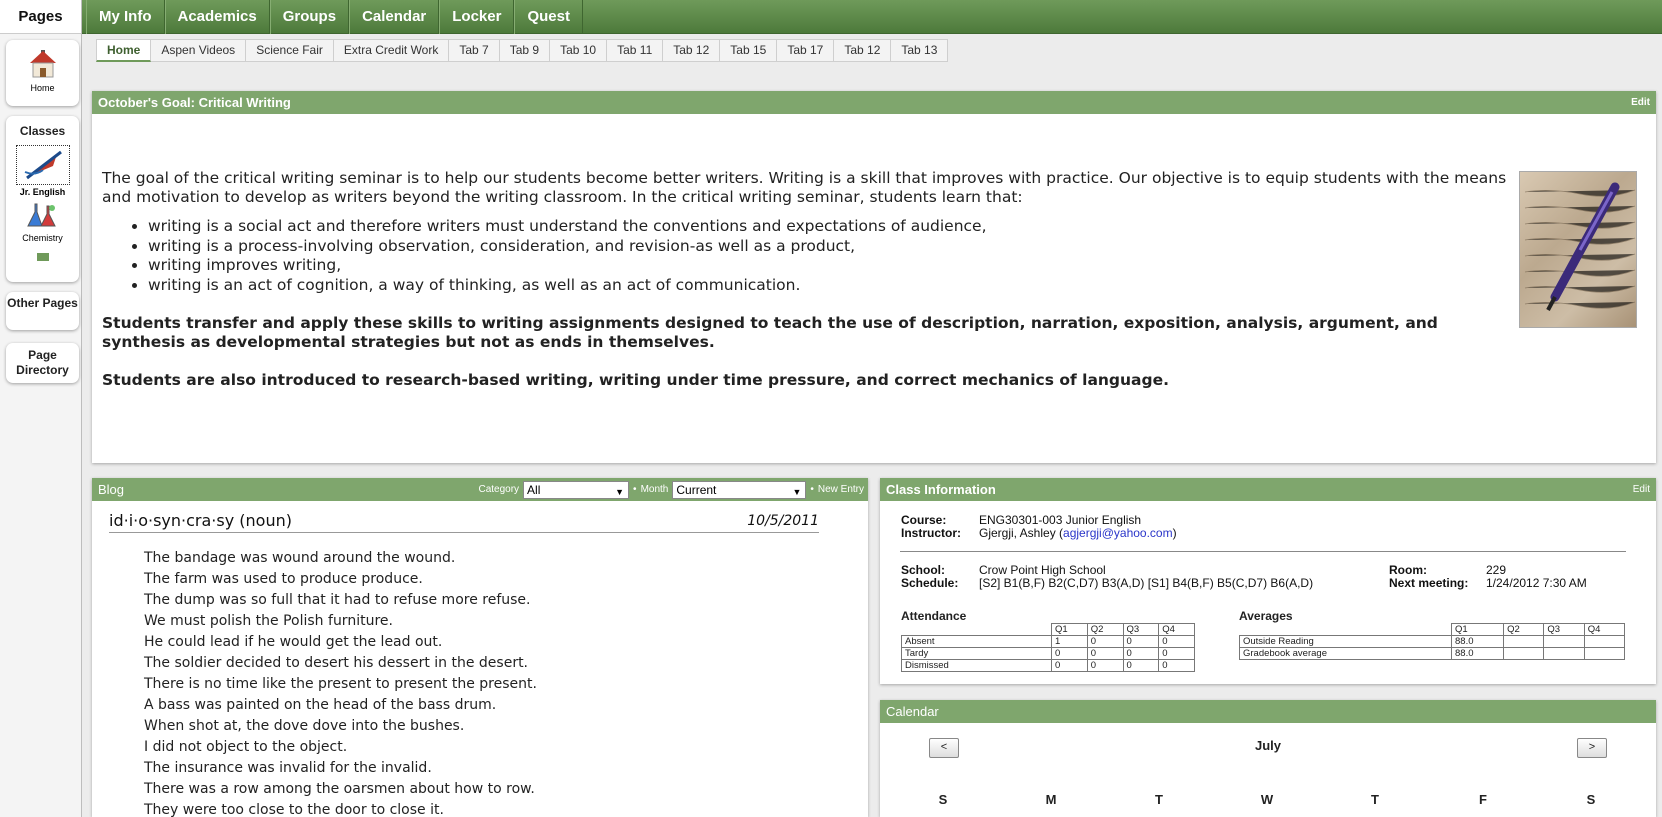 The width and height of the screenshot is (1662, 817). I want to click on flask-icon, so click(41, 215).